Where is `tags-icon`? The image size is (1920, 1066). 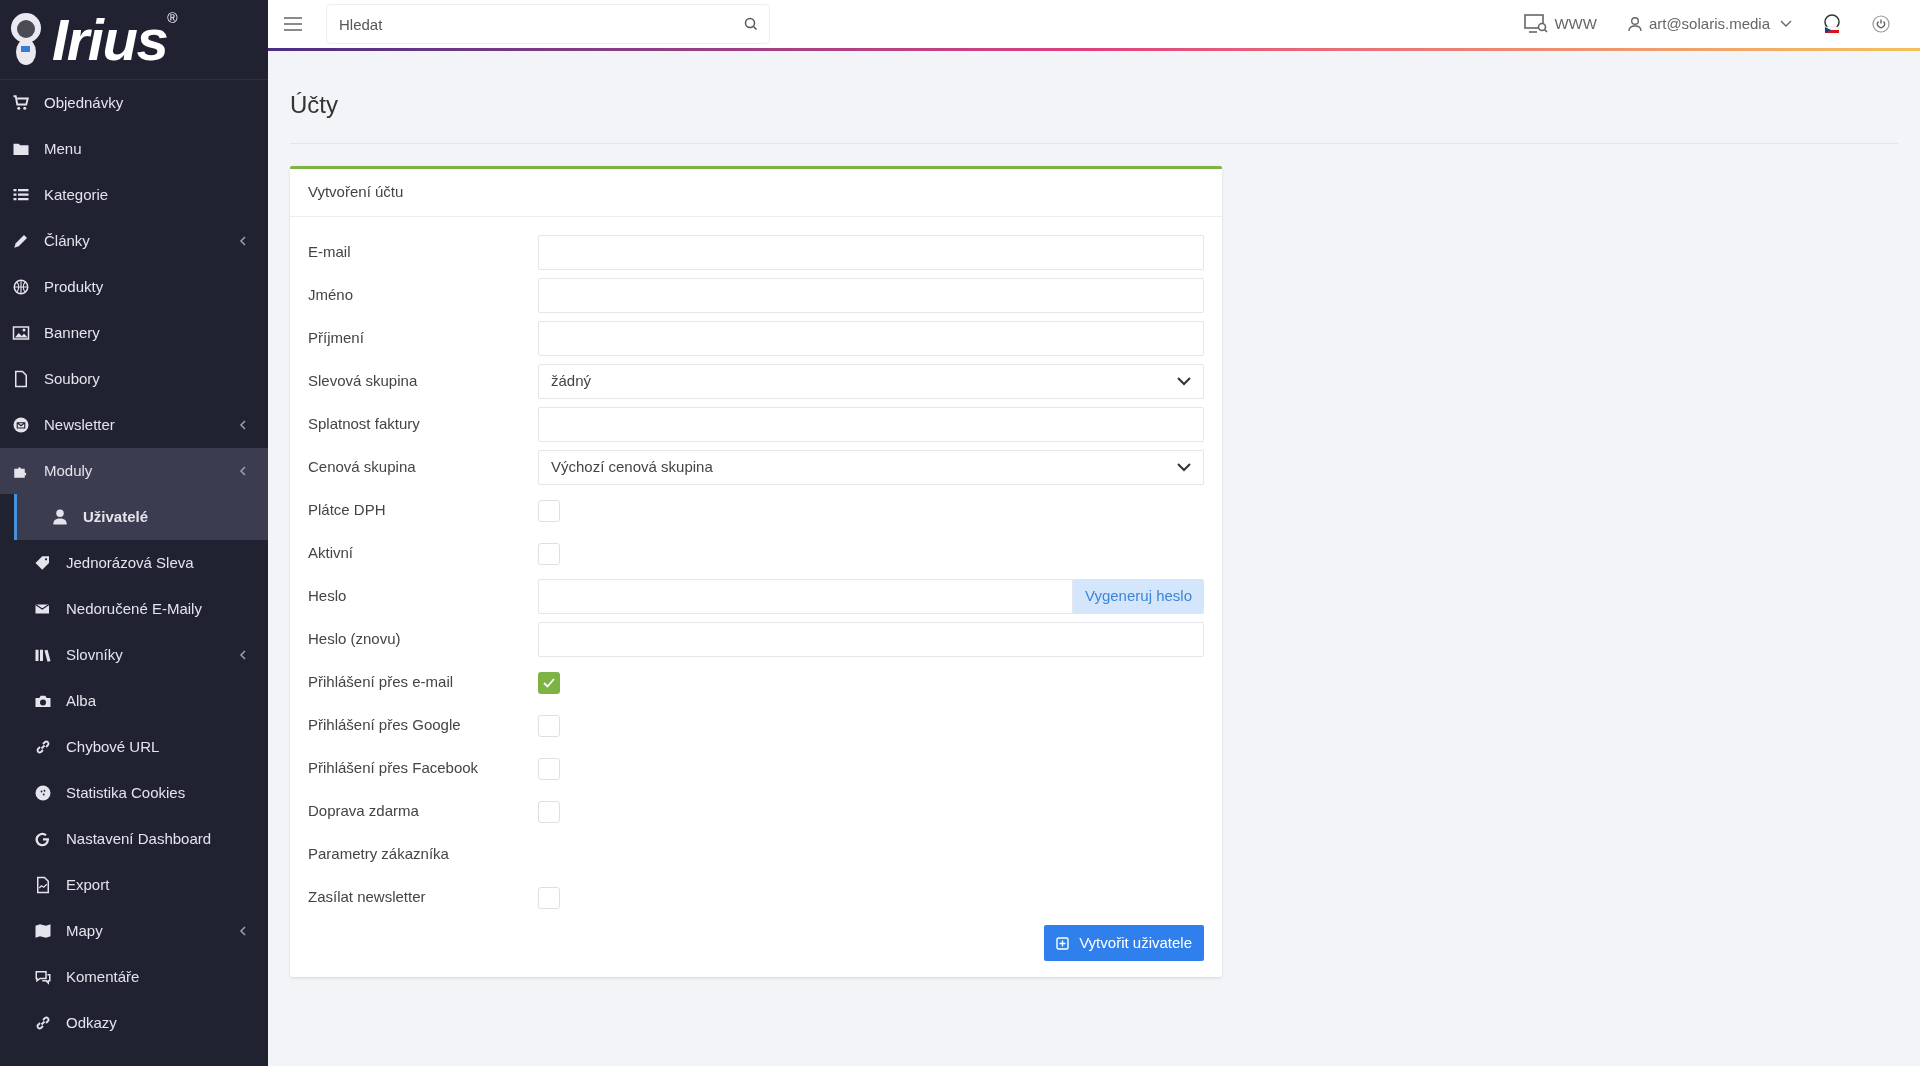 tags-icon is located at coordinates (43, 563).